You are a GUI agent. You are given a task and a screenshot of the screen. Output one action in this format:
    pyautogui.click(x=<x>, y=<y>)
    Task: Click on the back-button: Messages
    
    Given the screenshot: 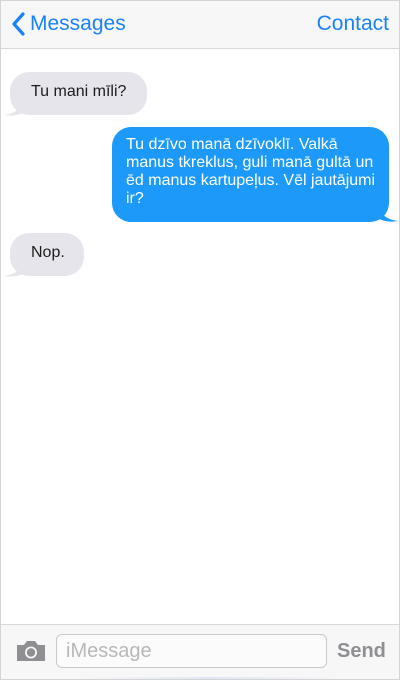 What is the action you would take?
    pyautogui.click(x=68, y=24)
    